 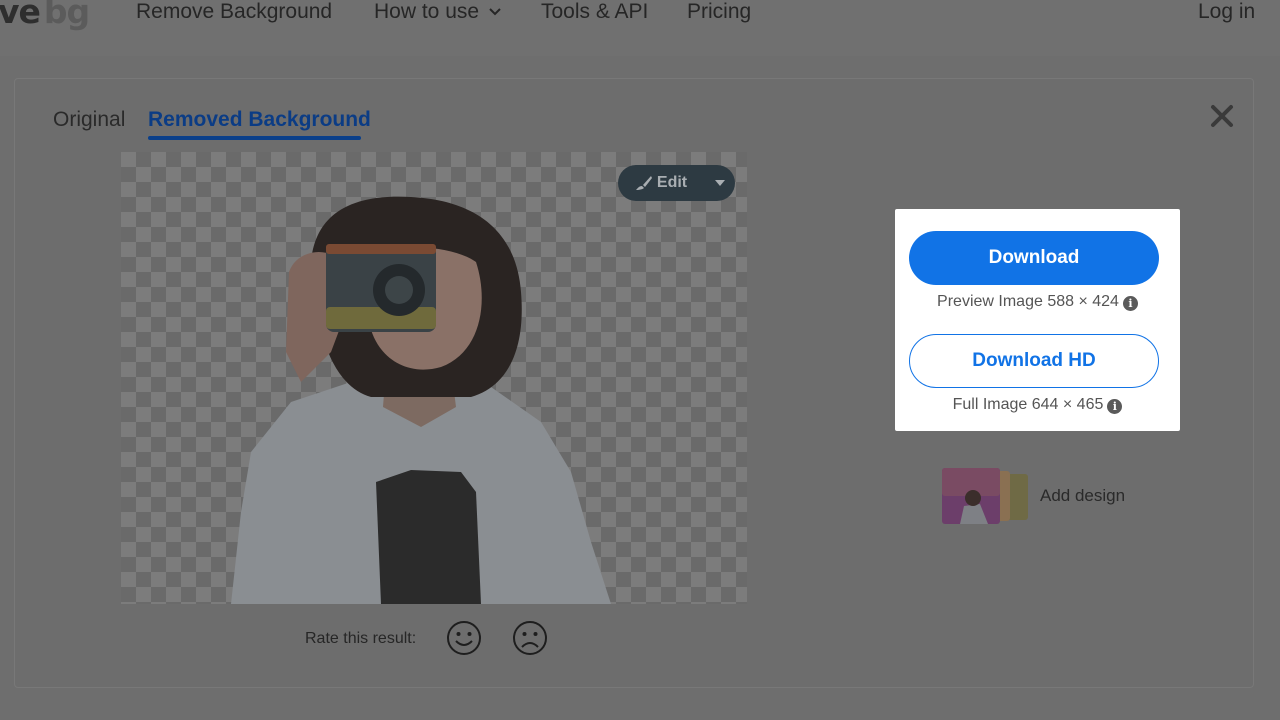 I want to click on edit-control: Edit, so click(x=676, y=183).